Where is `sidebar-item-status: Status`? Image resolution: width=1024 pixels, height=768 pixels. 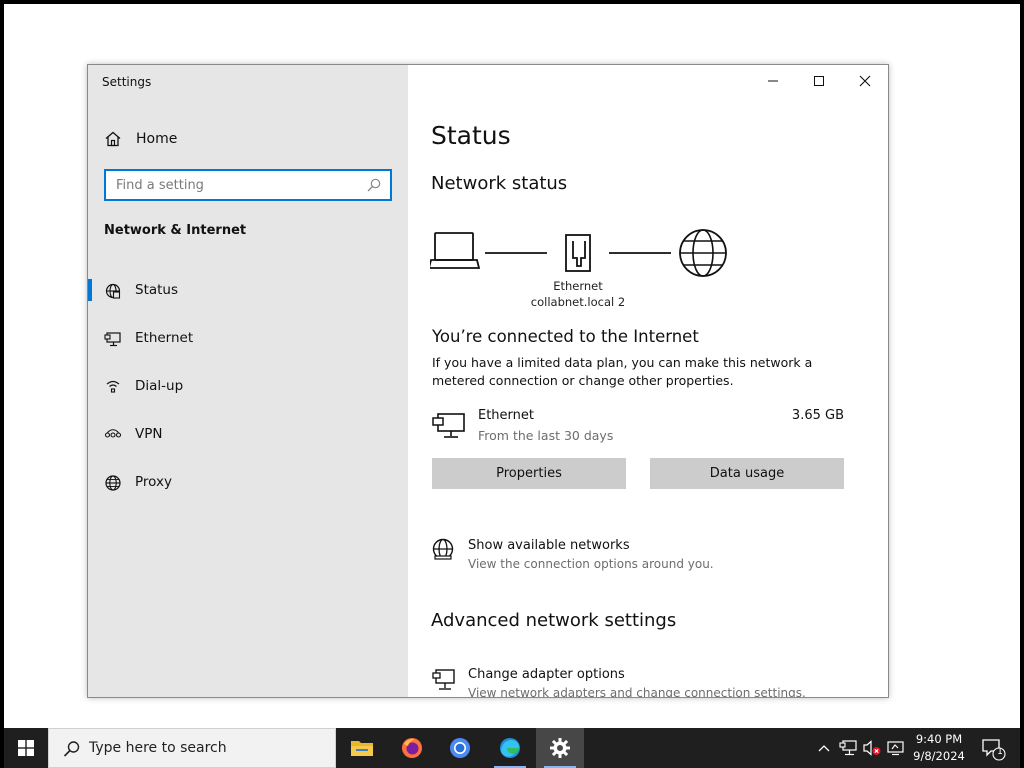
sidebar-item-status: Status is located at coordinates (248, 290).